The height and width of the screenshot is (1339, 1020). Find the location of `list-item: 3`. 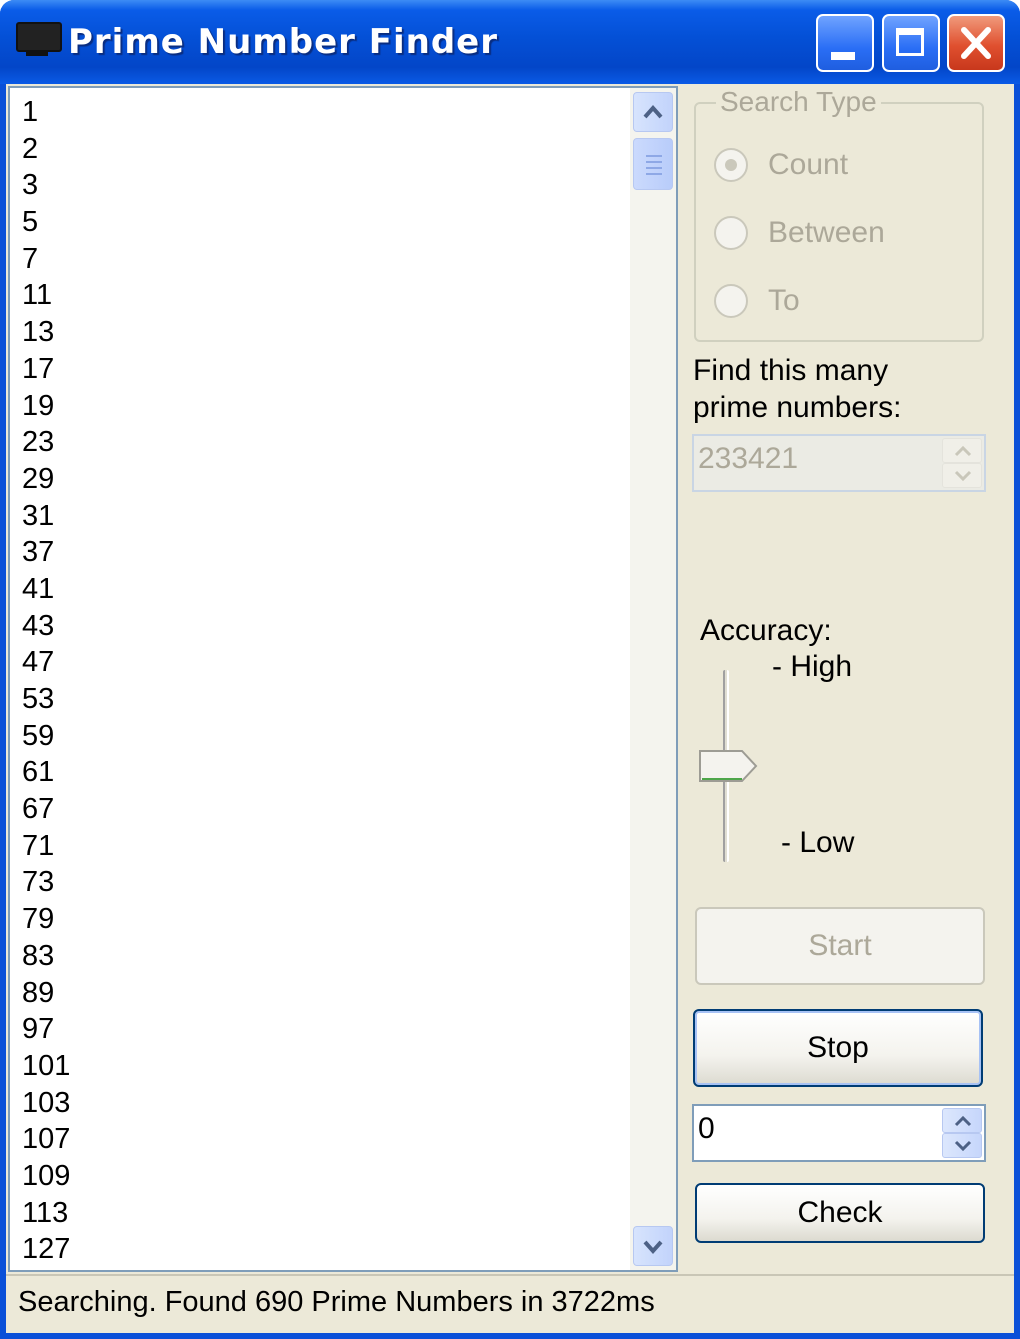

list-item: 3 is located at coordinates (46, 185).